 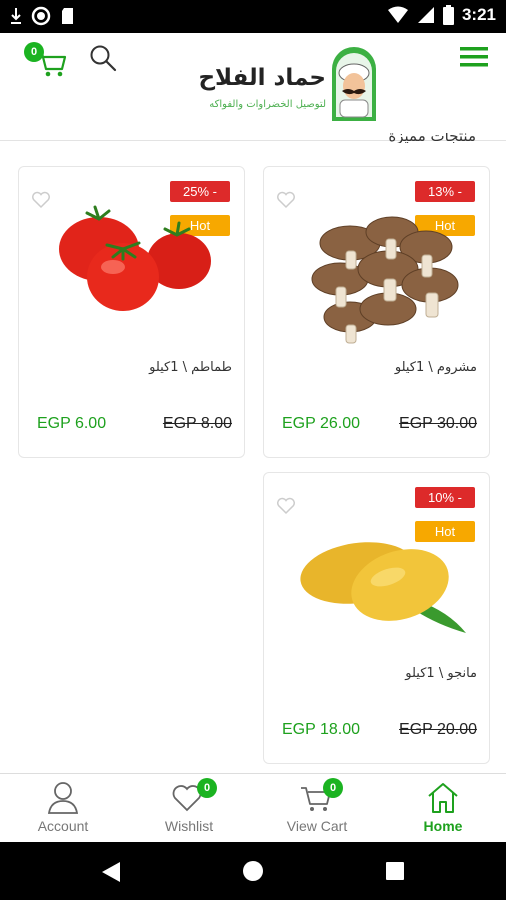 I want to click on nav-home-icon-wrap, so click(x=443, y=797).